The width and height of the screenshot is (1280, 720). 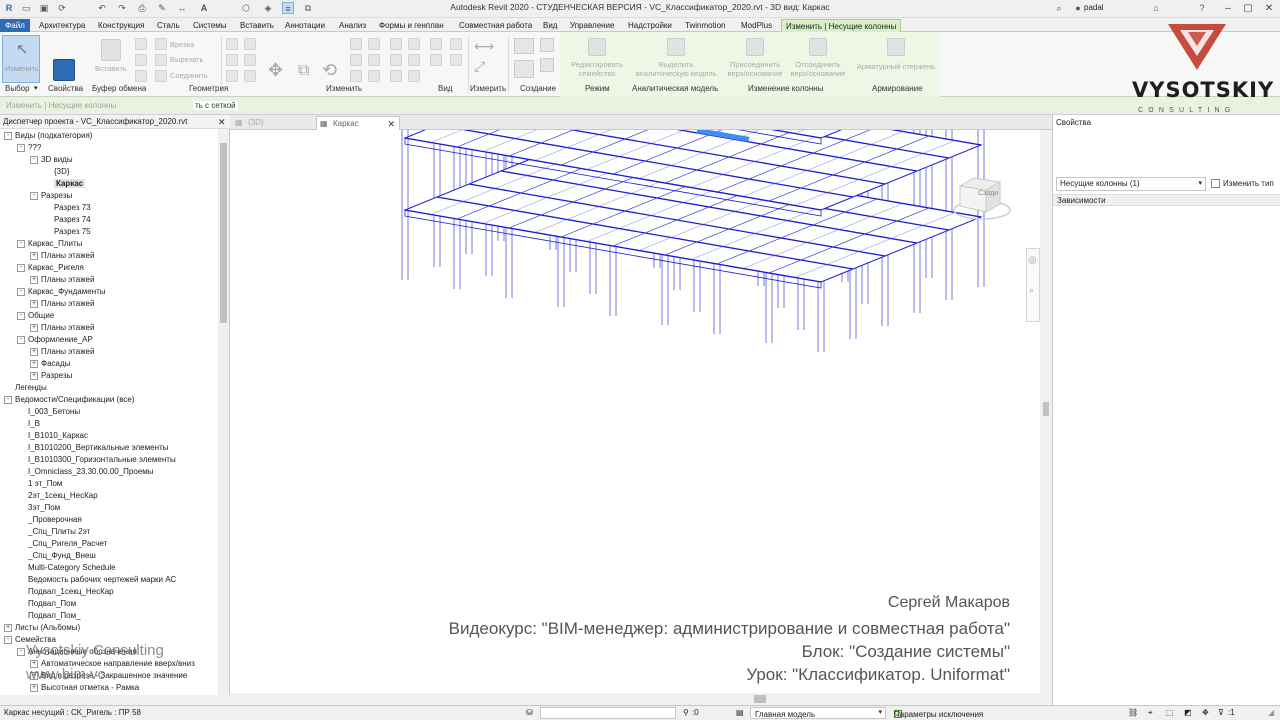 I want to click on view-vscrollbar, so click(x=1046, y=411).